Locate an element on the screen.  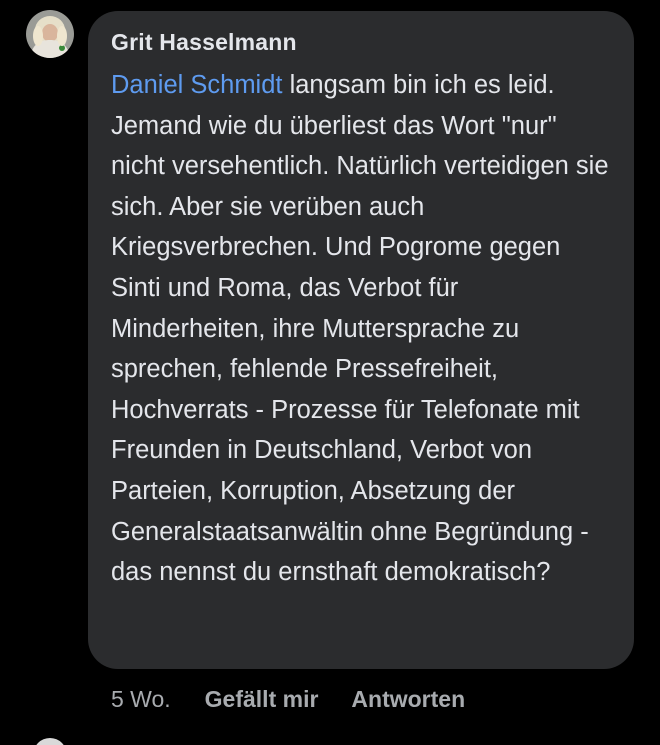
avatar-icon is located at coordinates (50, 34).